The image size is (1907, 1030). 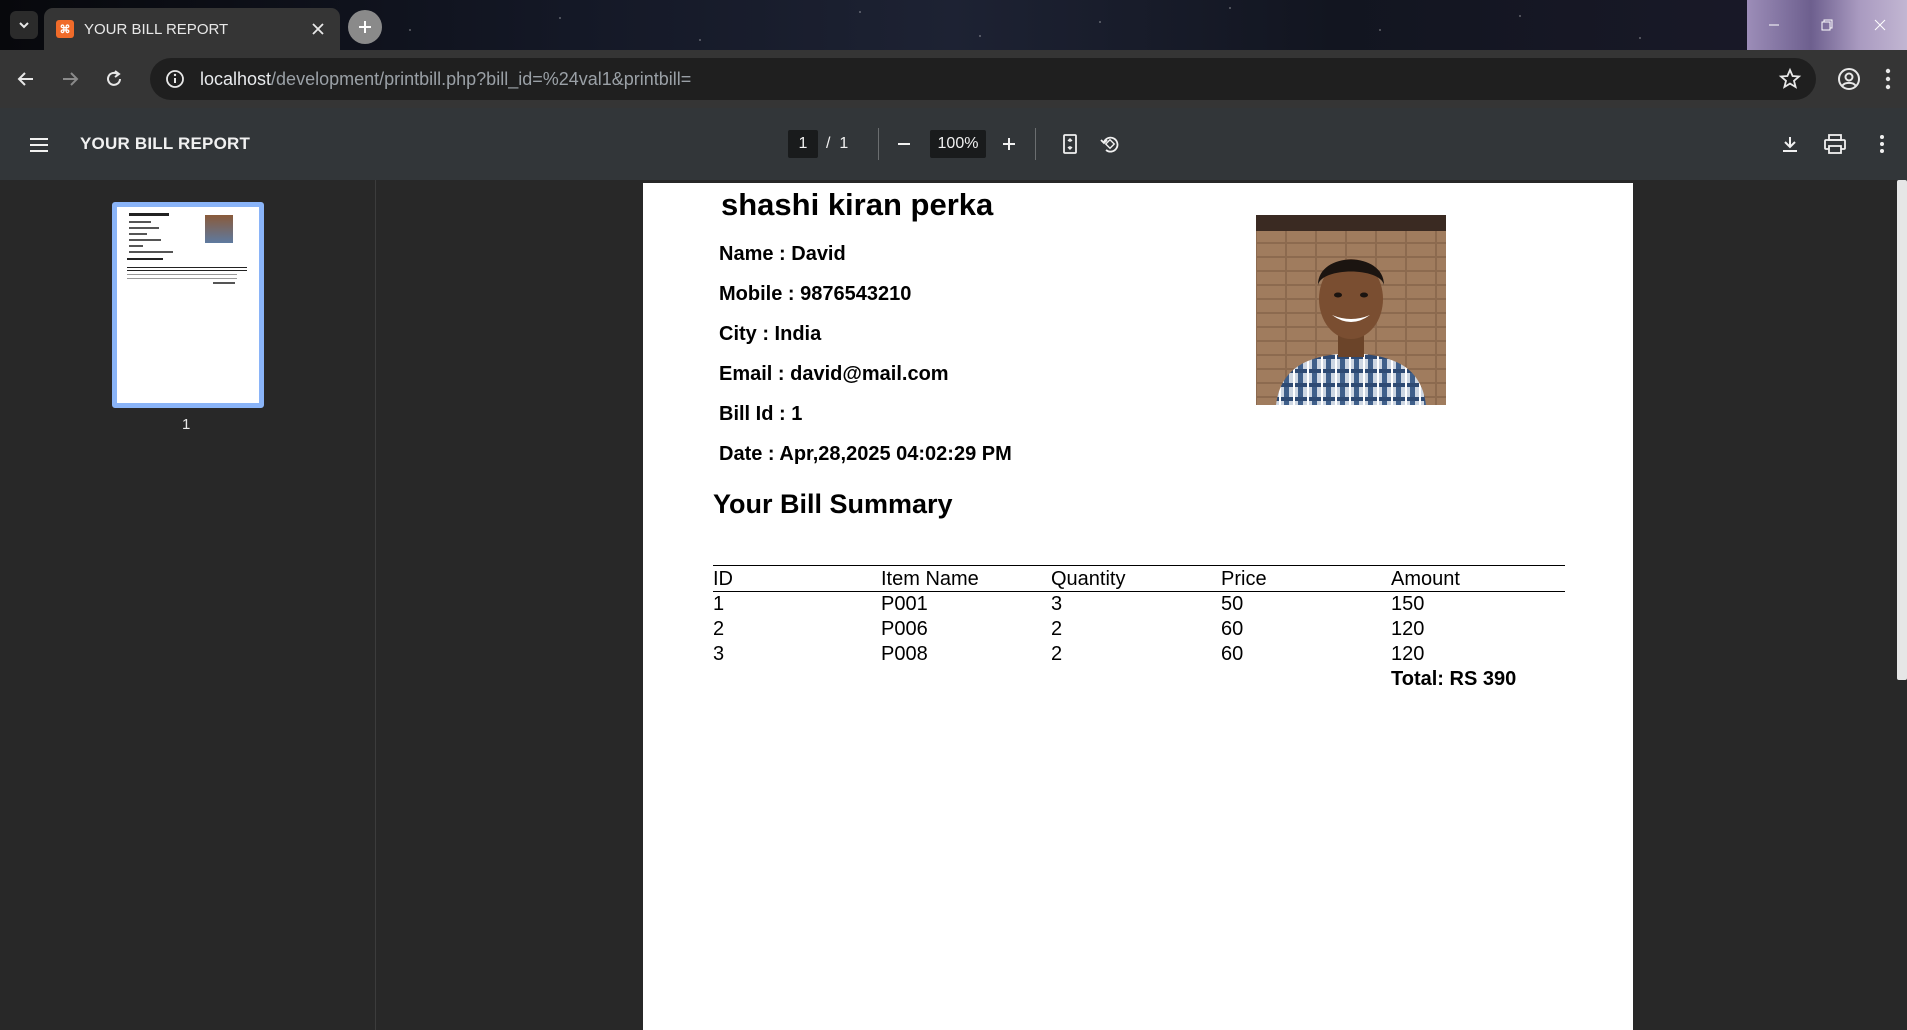 I want to click on window-close-button, so click(x=1880, y=25).